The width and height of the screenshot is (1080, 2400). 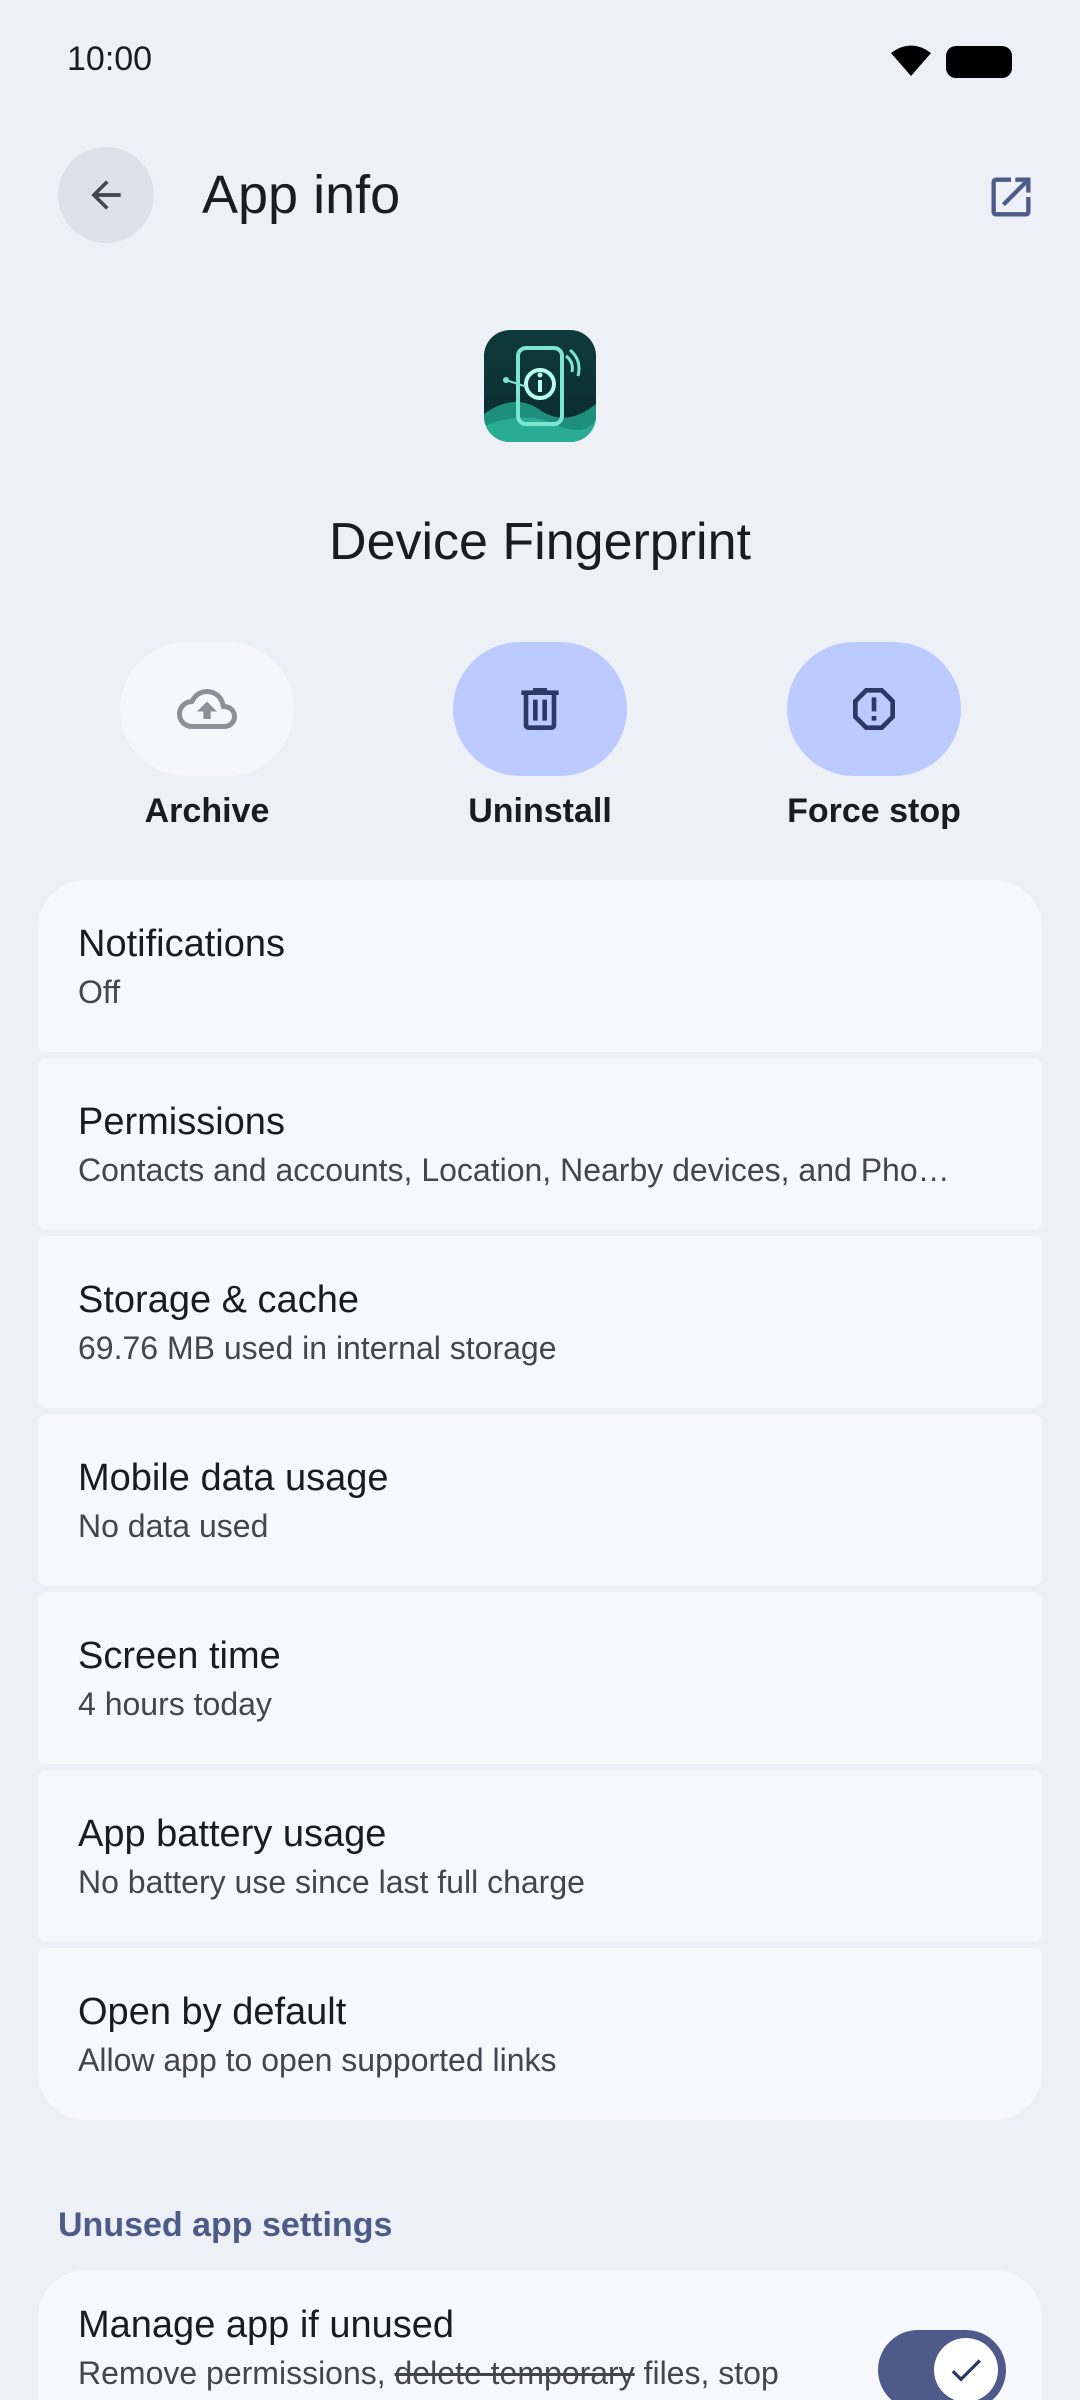 What do you see at coordinates (706, 2373) in the screenshot?
I see `subtitle-part2: files, stop` at bounding box center [706, 2373].